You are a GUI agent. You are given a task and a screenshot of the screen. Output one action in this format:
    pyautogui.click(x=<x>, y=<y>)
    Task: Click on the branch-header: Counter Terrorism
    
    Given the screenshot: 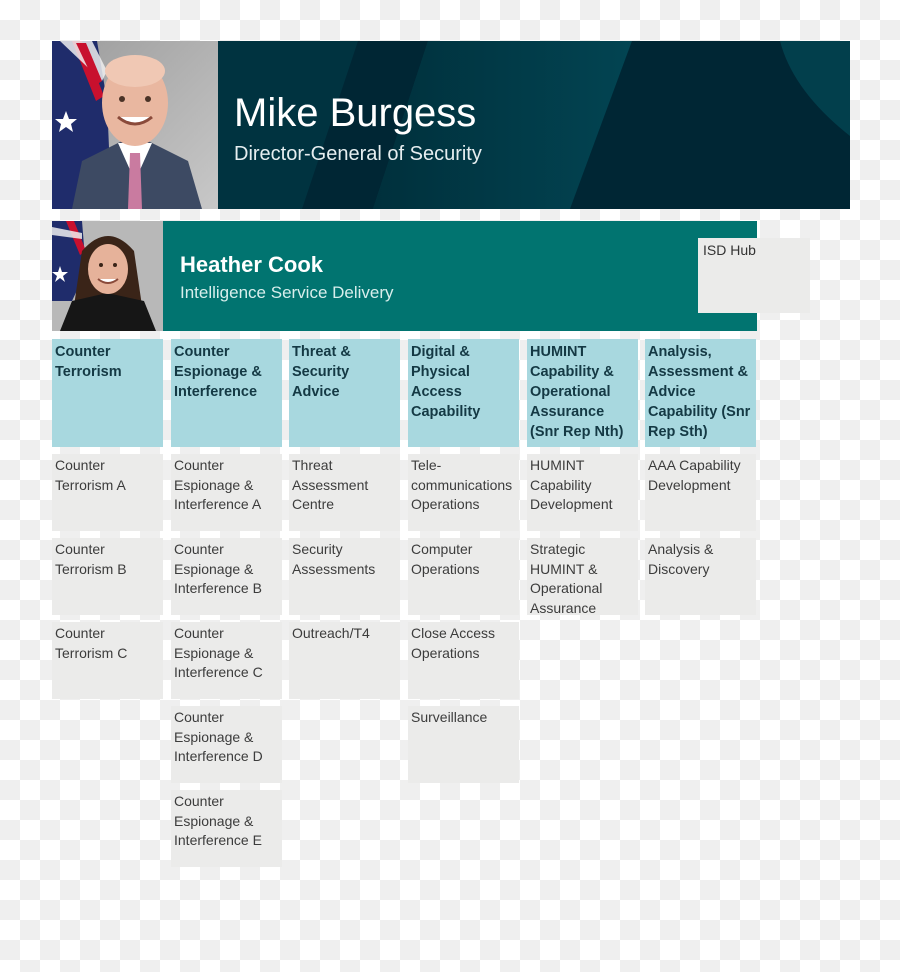 What is the action you would take?
    pyautogui.click(x=107, y=393)
    